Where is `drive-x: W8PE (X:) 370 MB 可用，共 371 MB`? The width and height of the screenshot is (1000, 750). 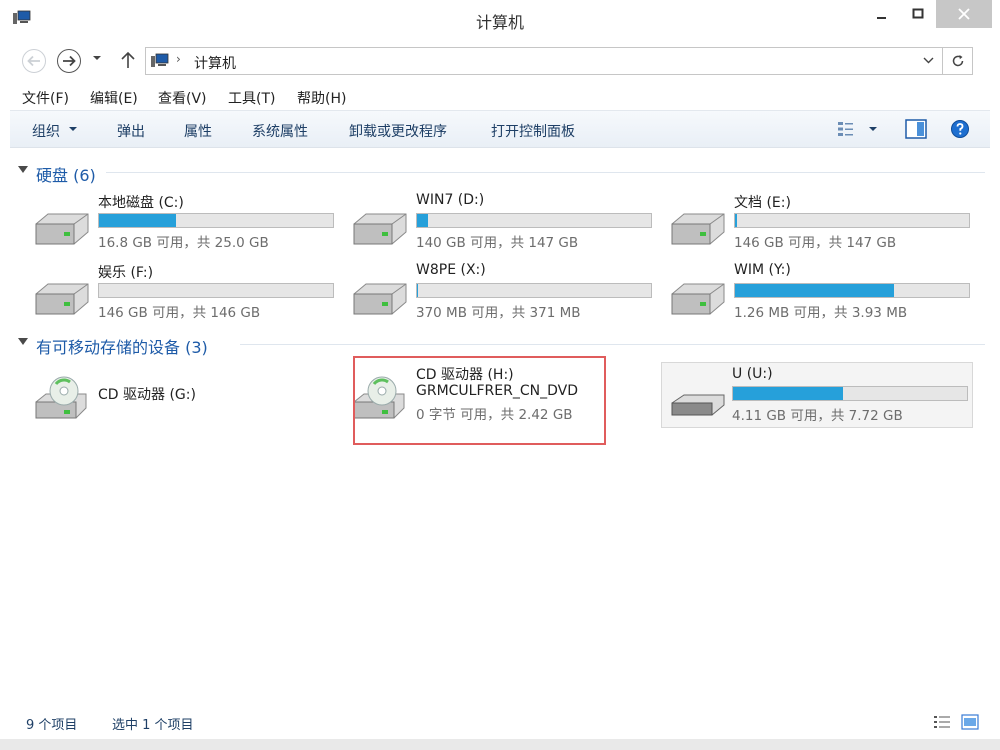
drive-x: W8PE (X:) 370 MB 可用，共 371 MB is located at coordinates (495, 291).